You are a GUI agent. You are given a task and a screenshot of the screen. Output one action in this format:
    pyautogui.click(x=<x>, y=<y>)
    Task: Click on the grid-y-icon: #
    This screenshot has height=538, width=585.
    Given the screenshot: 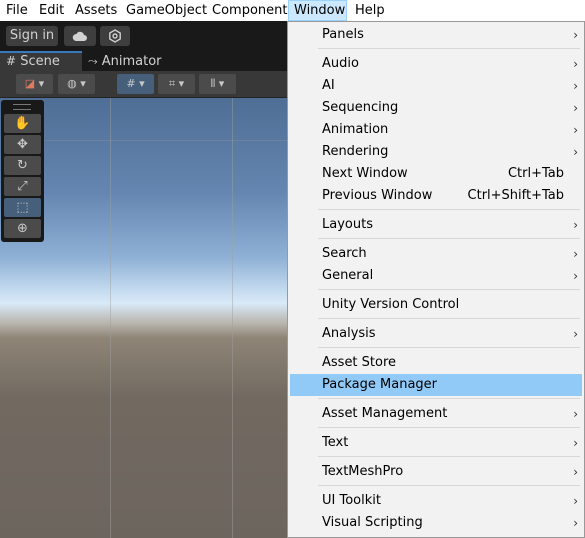 What is the action you would take?
    pyautogui.click(x=131, y=83)
    